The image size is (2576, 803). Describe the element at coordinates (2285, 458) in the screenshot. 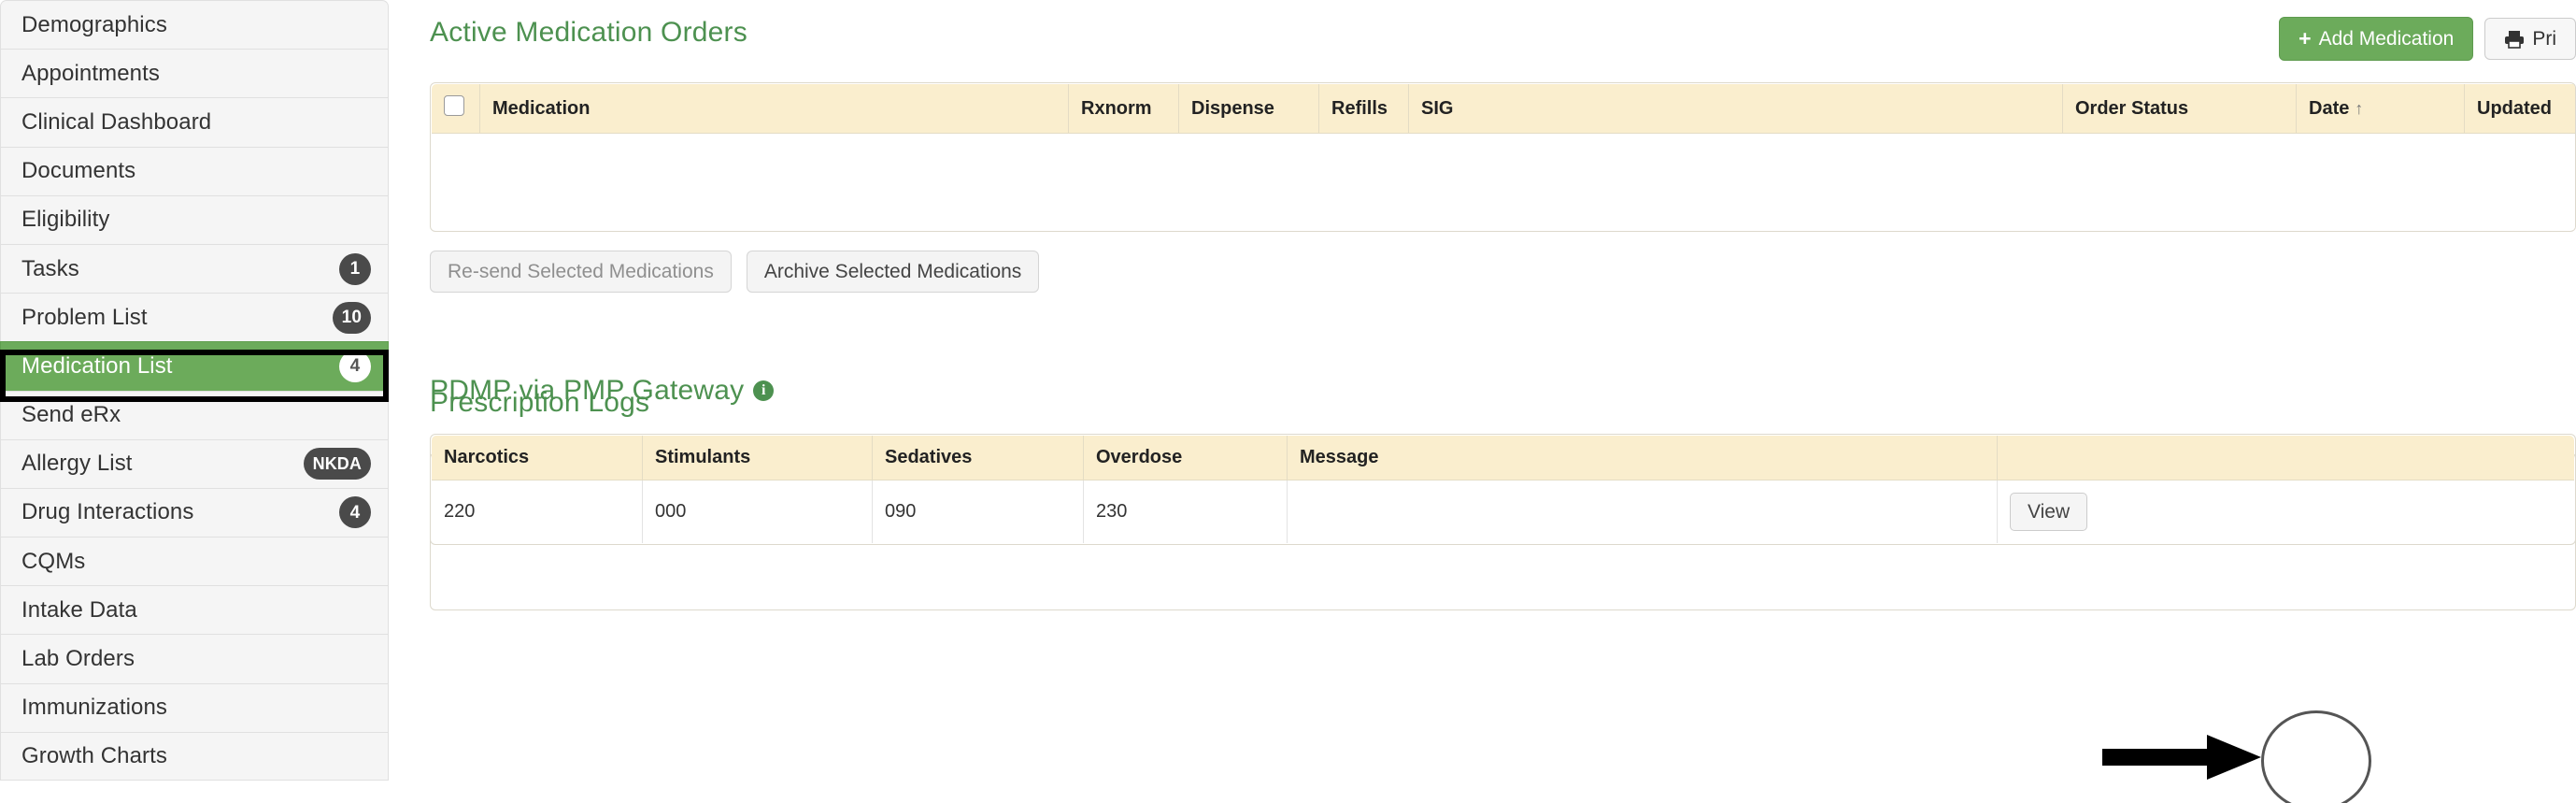

I see `column-header-pdmp-actions` at that location.